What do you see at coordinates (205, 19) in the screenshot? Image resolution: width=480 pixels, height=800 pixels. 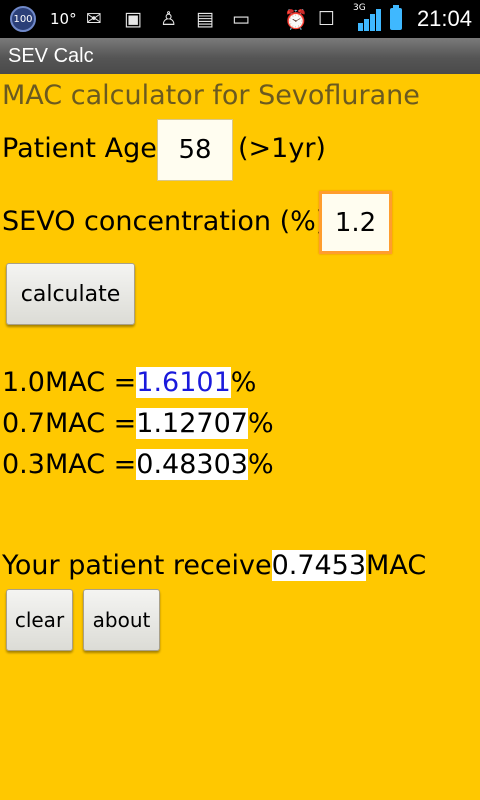 I see `app-notification-icon: ▤` at bounding box center [205, 19].